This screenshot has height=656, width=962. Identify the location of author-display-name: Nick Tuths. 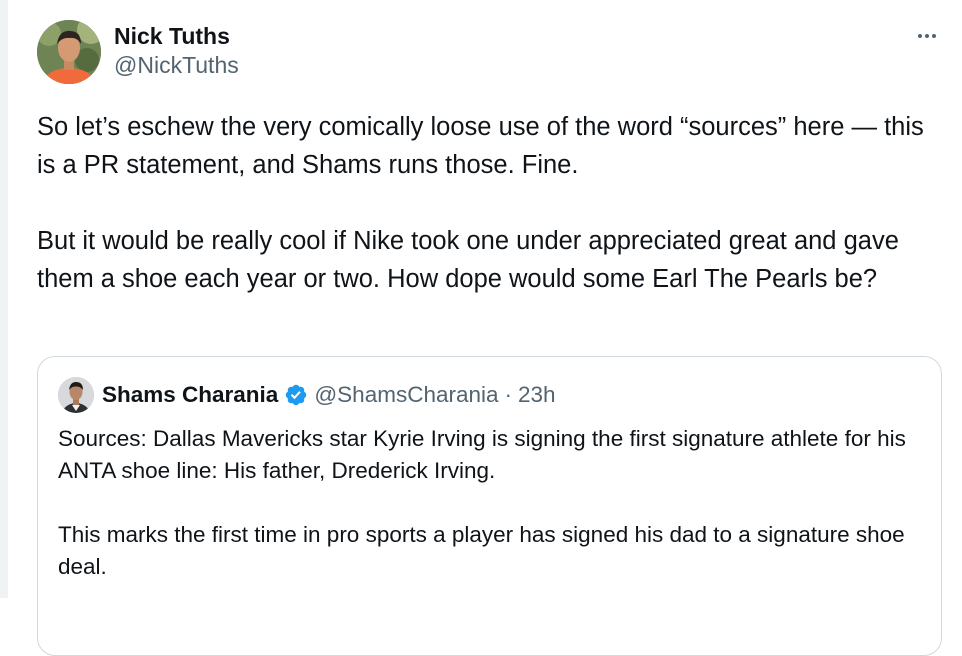
(176, 36).